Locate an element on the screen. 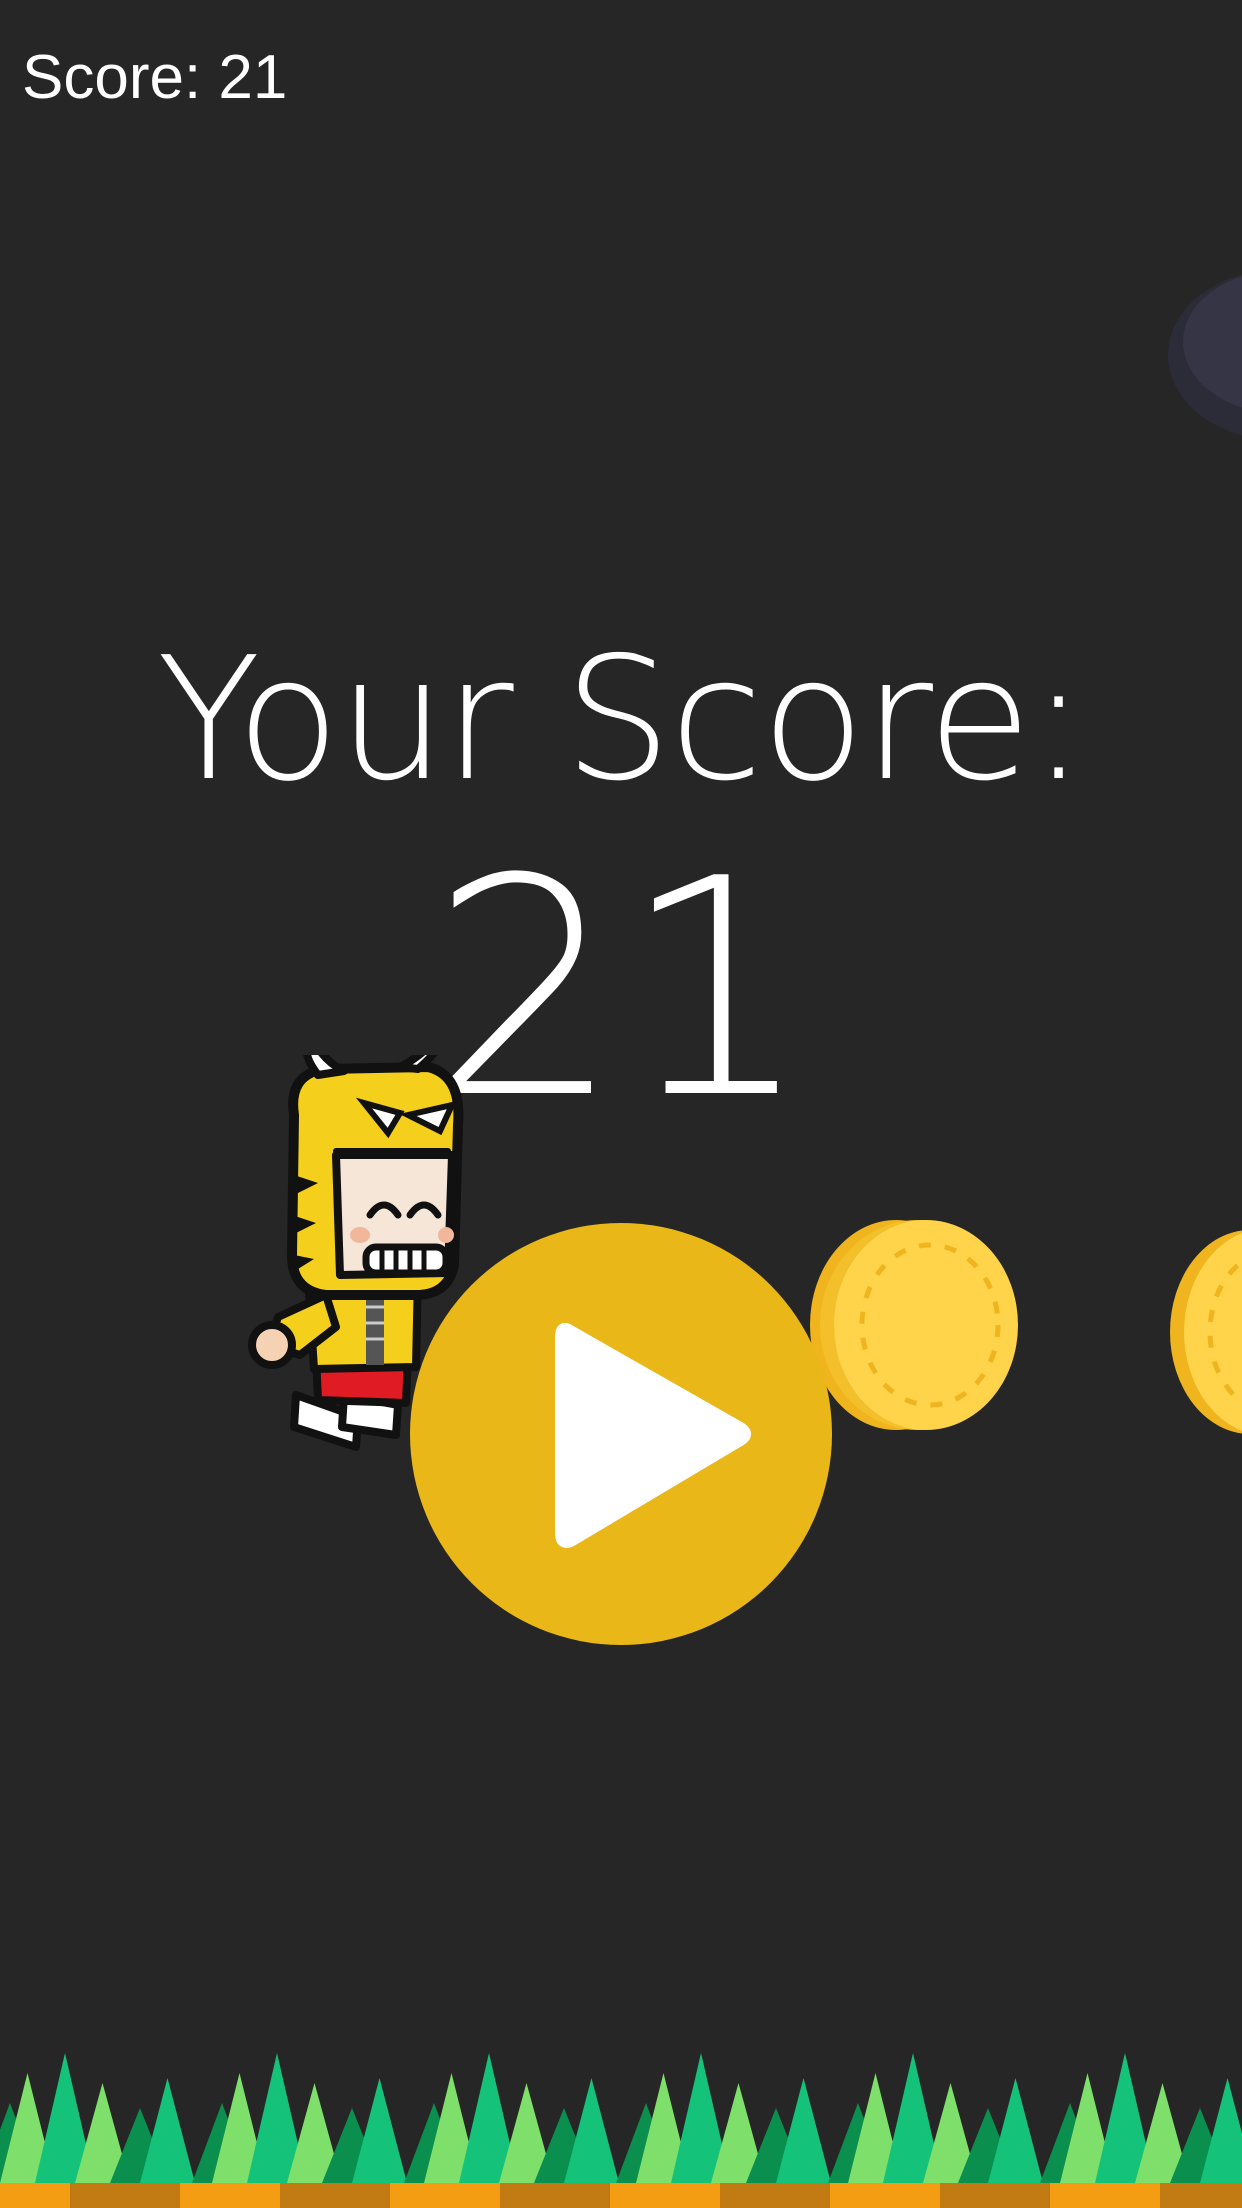  play-icon is located at coordinates (653, 1435).